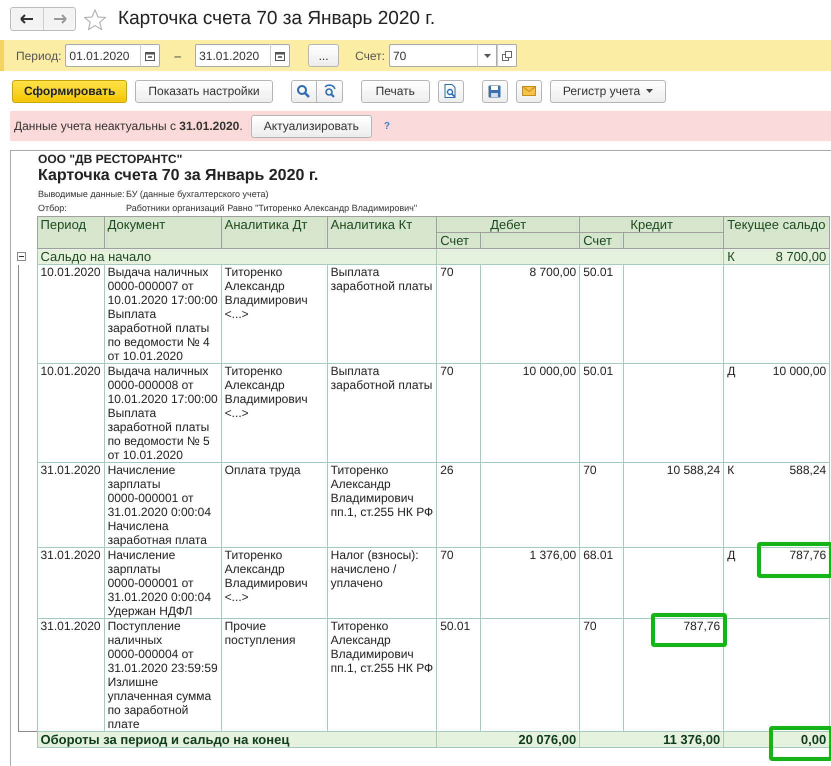  I want to click on table-cell: Выдача наличных 0000-000007 от 10.01.2020 17:00:00 Выплата заработной платы по ведомости № 4 от 10.01.2020, so click(163, 314).